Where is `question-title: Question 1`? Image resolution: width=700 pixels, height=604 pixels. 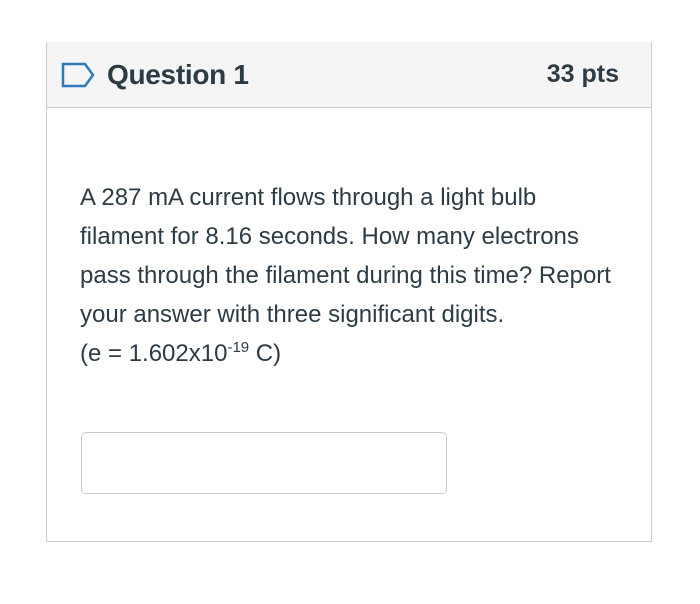 question-title: Question 1 is located at coordinates (178, 74).